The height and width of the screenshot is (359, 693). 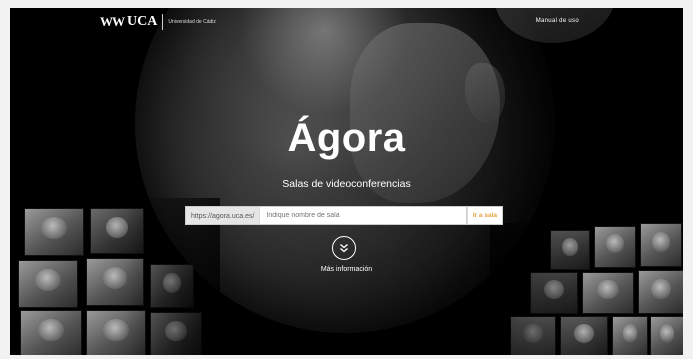 I want to click on logo-university-name: Universidad de Cádiz, so click(x=192, y=22).